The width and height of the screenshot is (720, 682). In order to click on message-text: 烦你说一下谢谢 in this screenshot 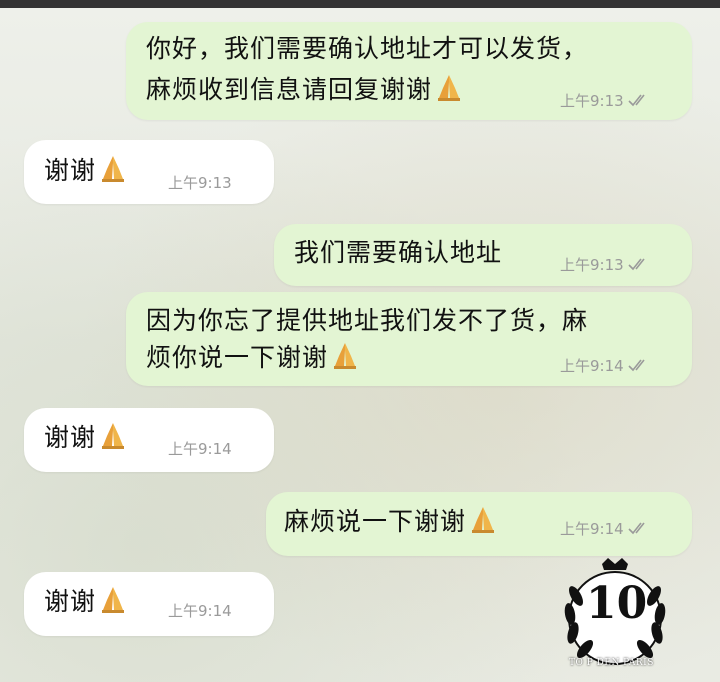, I will do `click(253, 358)`.